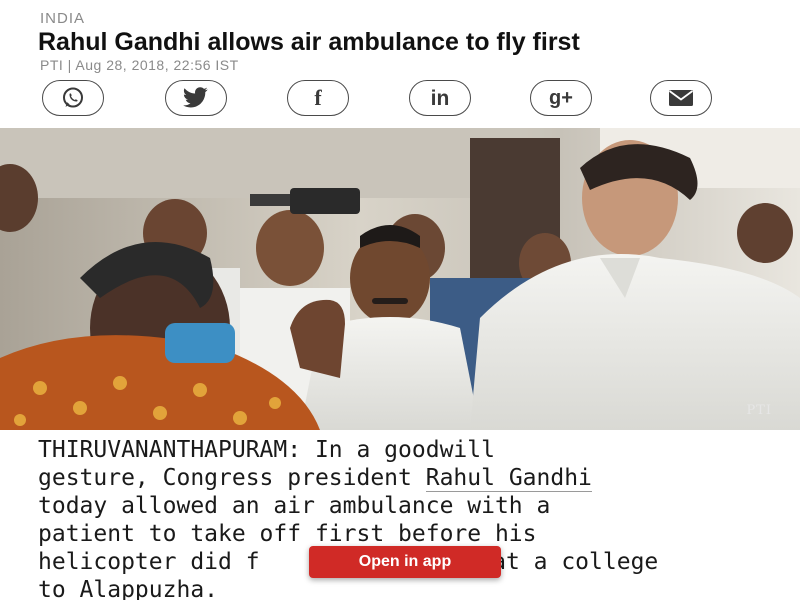 This screenshot has width=800, height=600. What do you see at coordinates (232, 478) in the screenshot?
I see `body-text-fragment: gesture, Congress president` at bounding box center [232, 478].